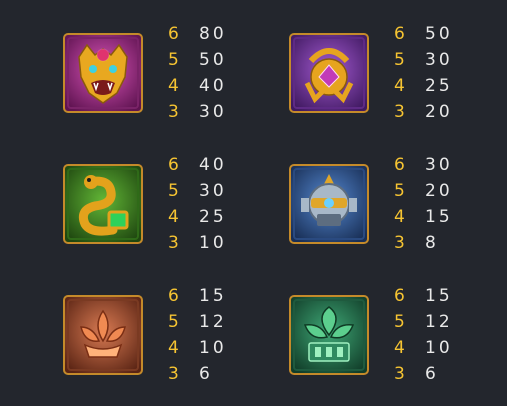  I want to click on pay-row: 5 50, so click(203, 60).